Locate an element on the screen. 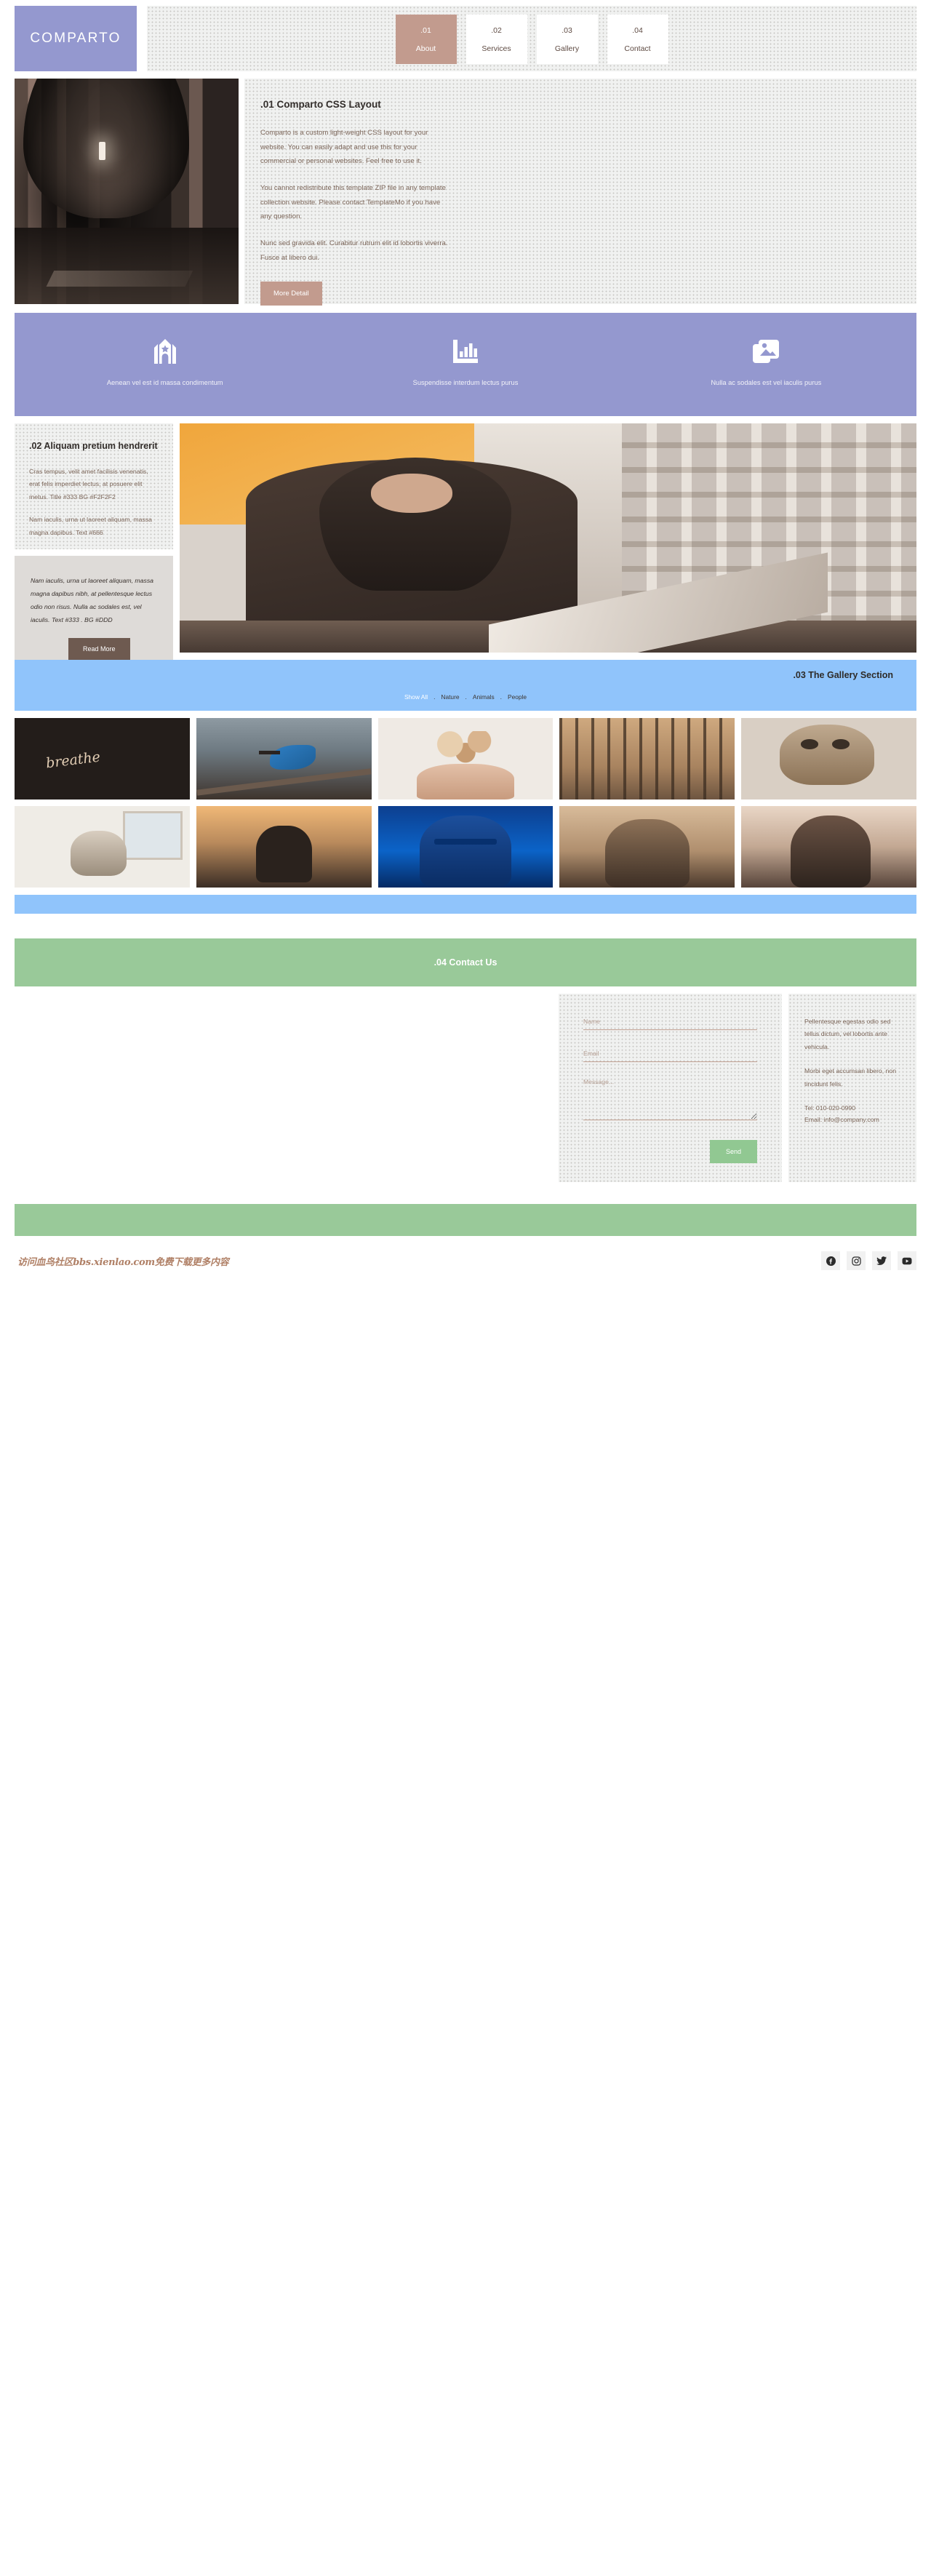 The image size is (931, 2576). youtube-icon is located at coordinates (907, 1260).